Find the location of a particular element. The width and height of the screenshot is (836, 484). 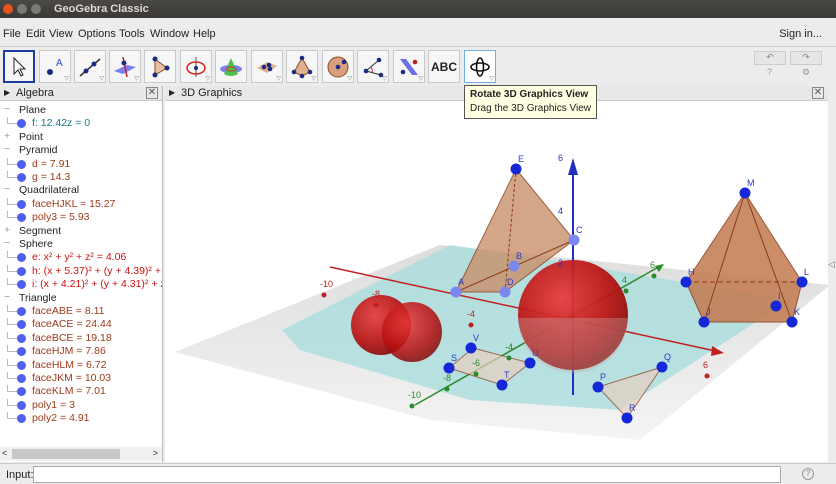

algebra-category: + Segment is located at coordinates (81, 231).